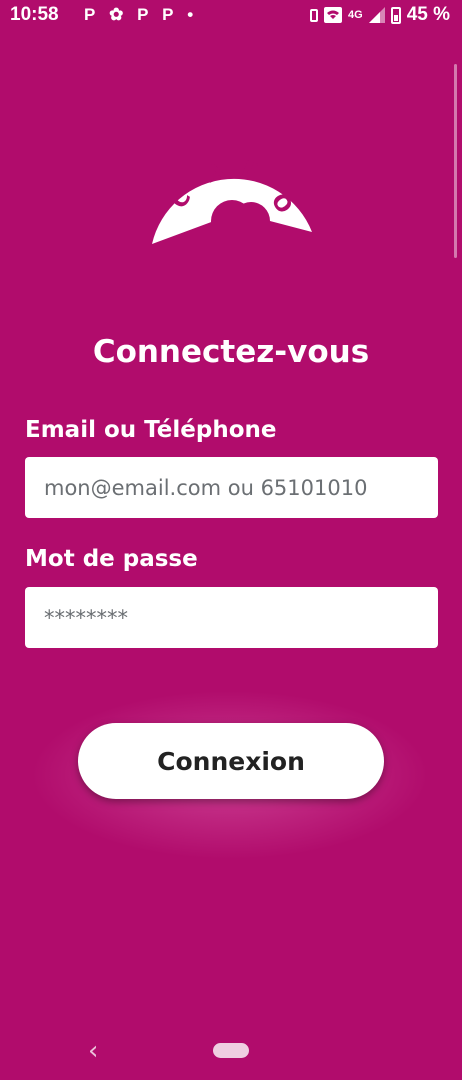  I want to click on cafo-logo: C A F O, so click(232, 202).